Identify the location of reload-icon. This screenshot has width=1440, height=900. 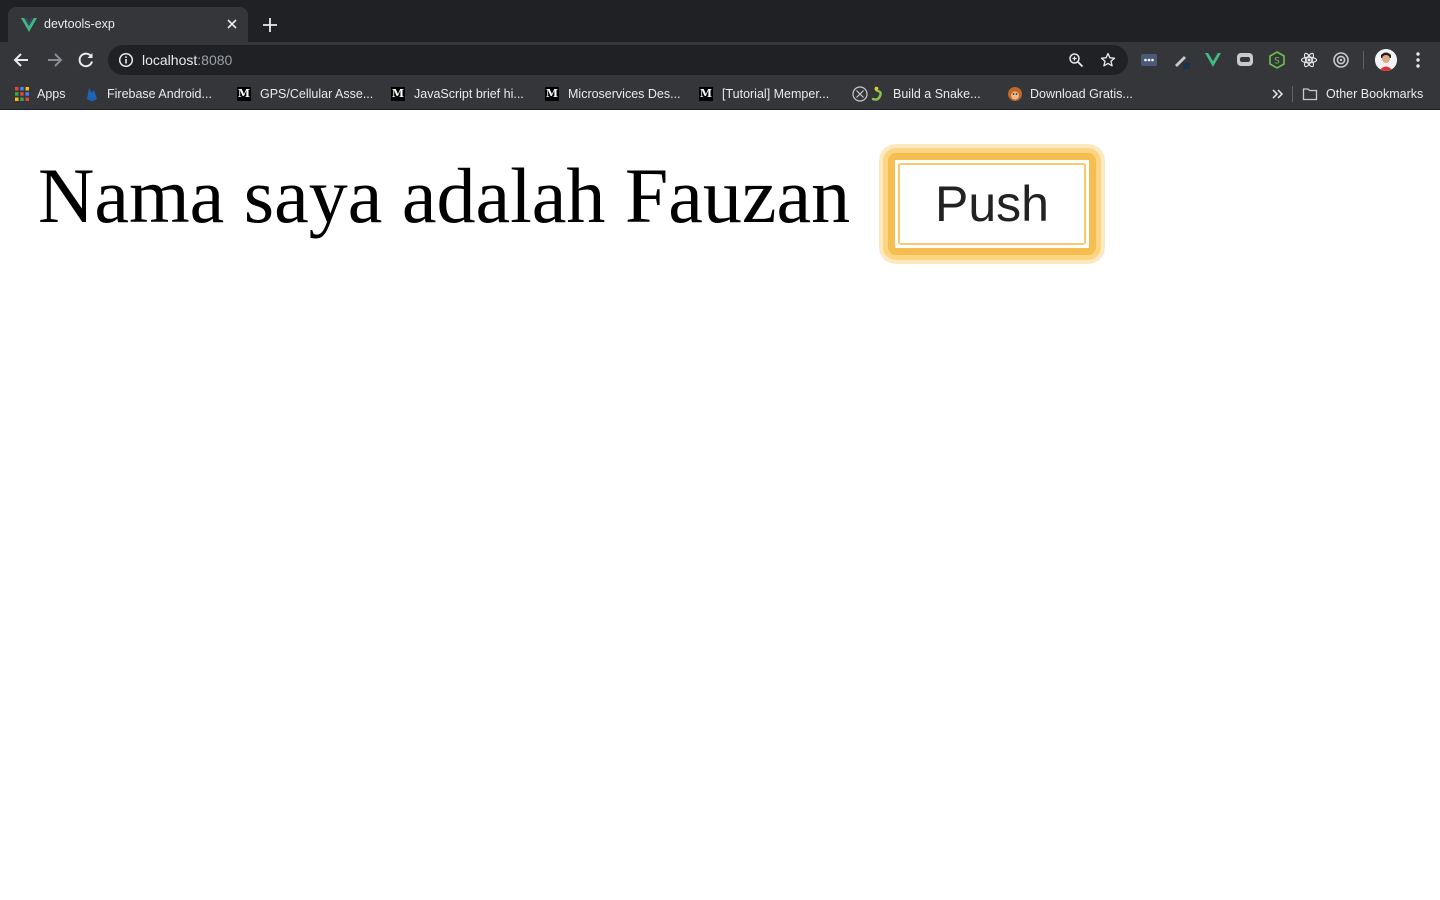
(86, 60).